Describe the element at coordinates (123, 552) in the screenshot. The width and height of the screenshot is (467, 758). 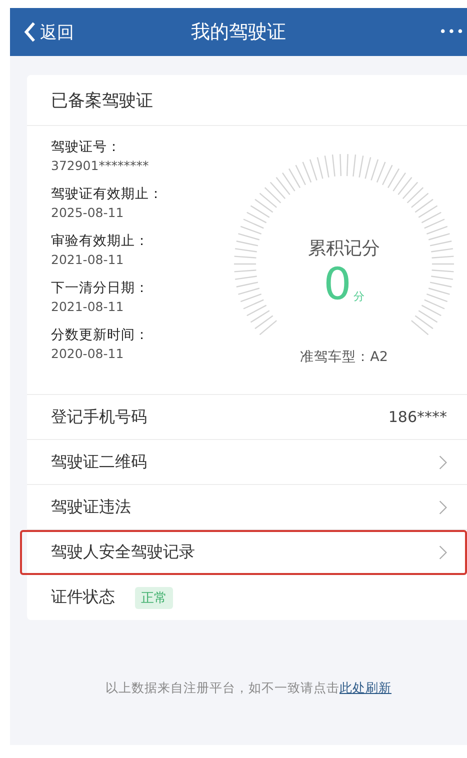
I see `row-label: 驾驶人安全驾驶记录` at that location.